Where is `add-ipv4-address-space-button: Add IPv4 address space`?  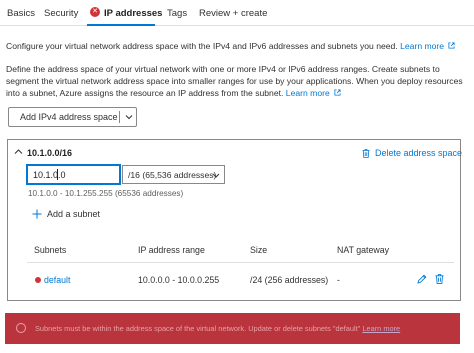 add-ipv4-address-space-button: Add IPv4 address space is located at coordinates (72, 117).